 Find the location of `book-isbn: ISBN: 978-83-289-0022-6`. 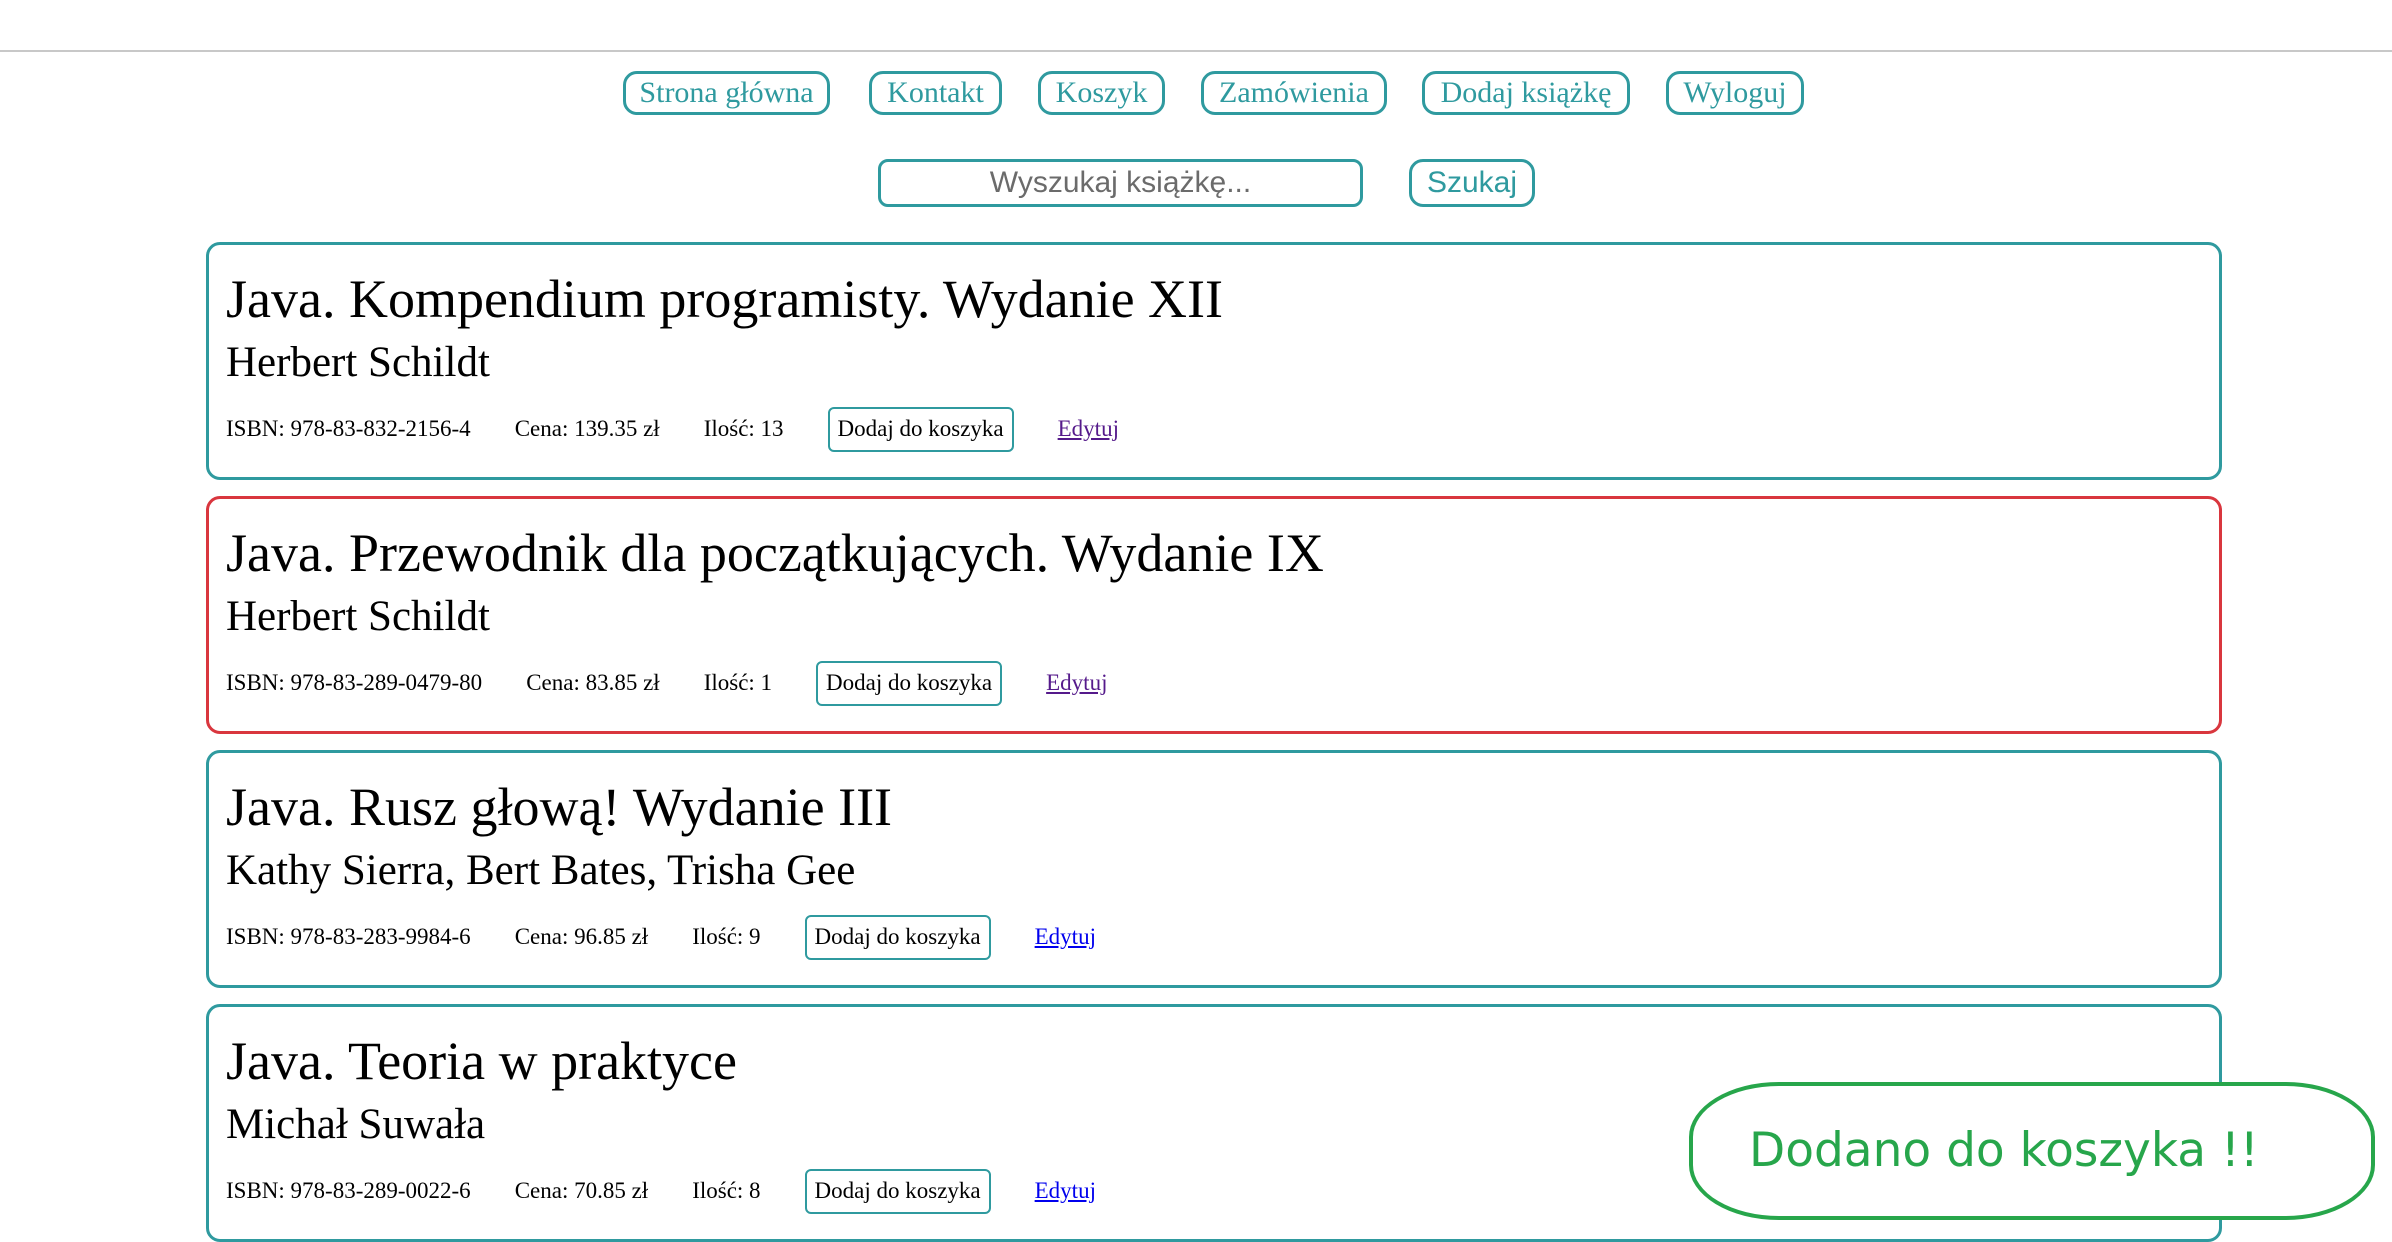

book-isbn: ISBN: 978-83-289-0022-6 is located at coordinates (348, 1190).